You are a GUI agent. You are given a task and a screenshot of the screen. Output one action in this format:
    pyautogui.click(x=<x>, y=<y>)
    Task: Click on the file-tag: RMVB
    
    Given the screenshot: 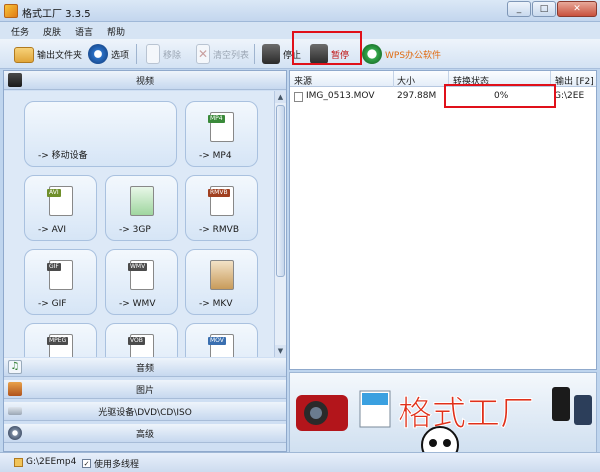 What is the action you would take?
    pyautogui.click(x=219, y=193)
    